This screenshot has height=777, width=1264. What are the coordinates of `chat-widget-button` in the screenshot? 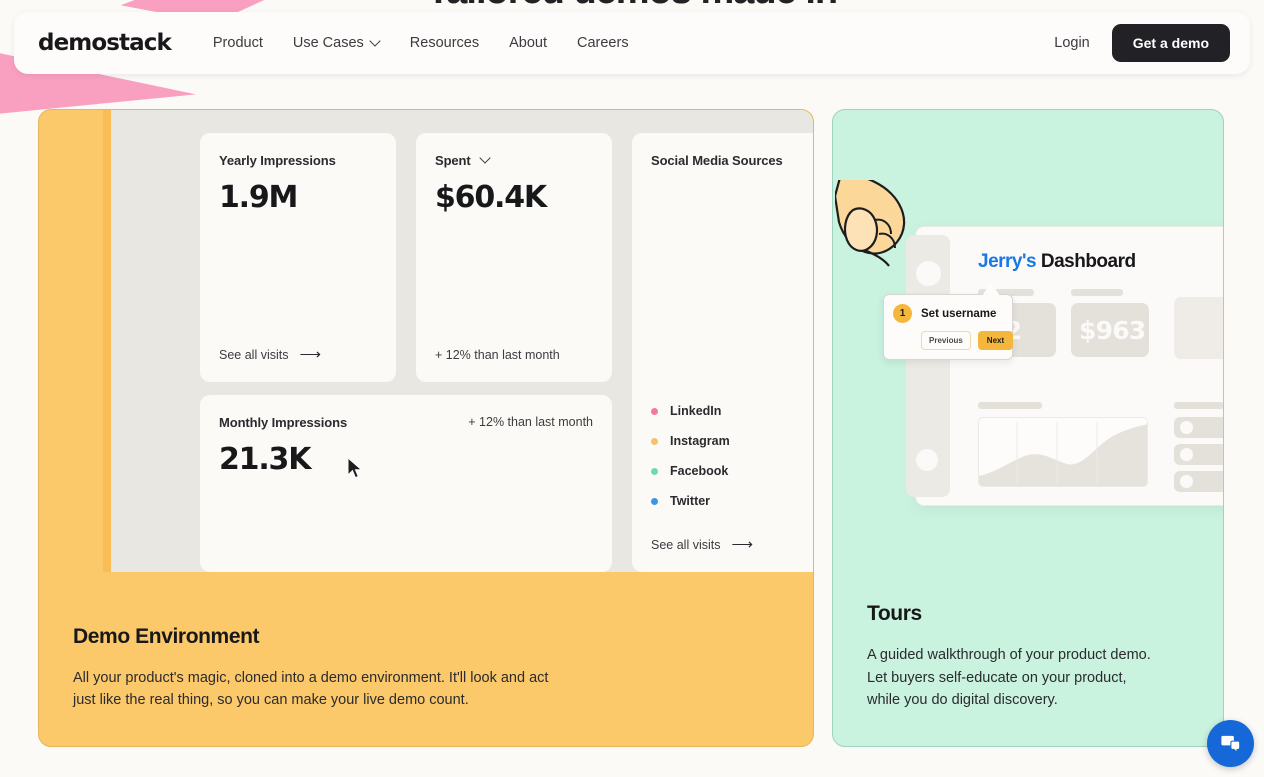 It's located at (1230, 743).